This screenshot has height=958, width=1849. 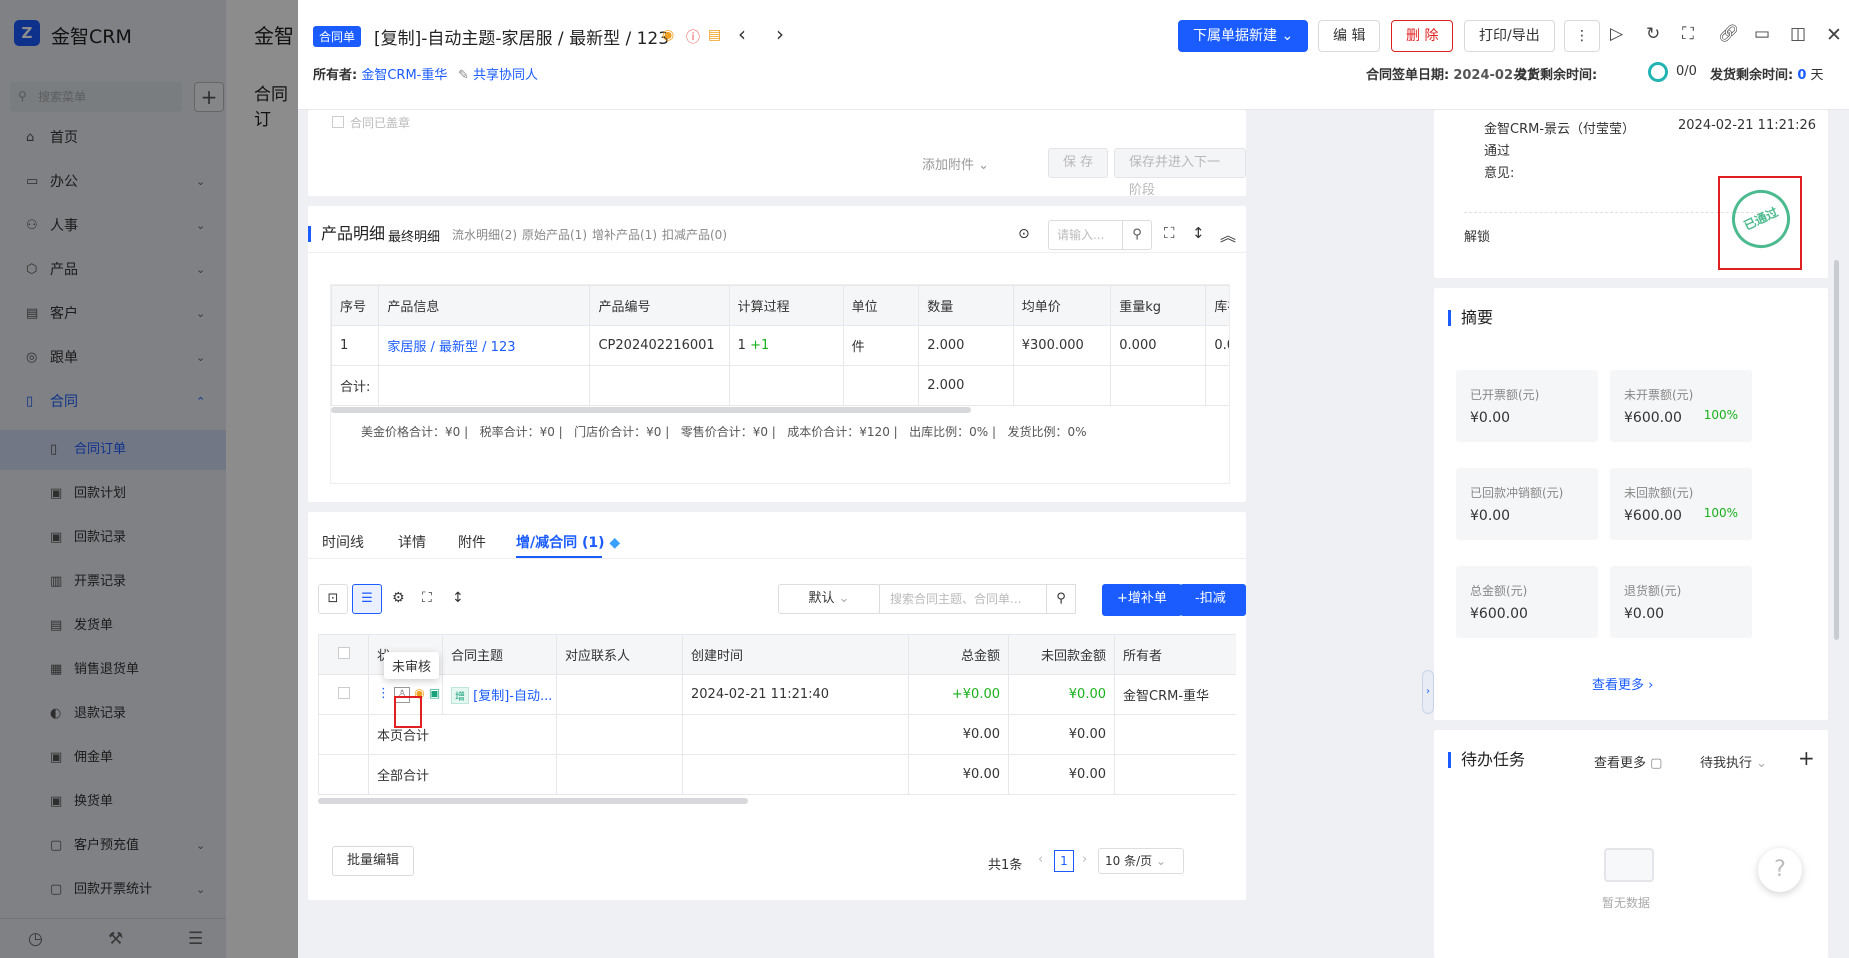 What do you see at coordinates (1084, 859) in the screenshot?
I see `next-page-icon: ›` at bounding box center [1084, 859].